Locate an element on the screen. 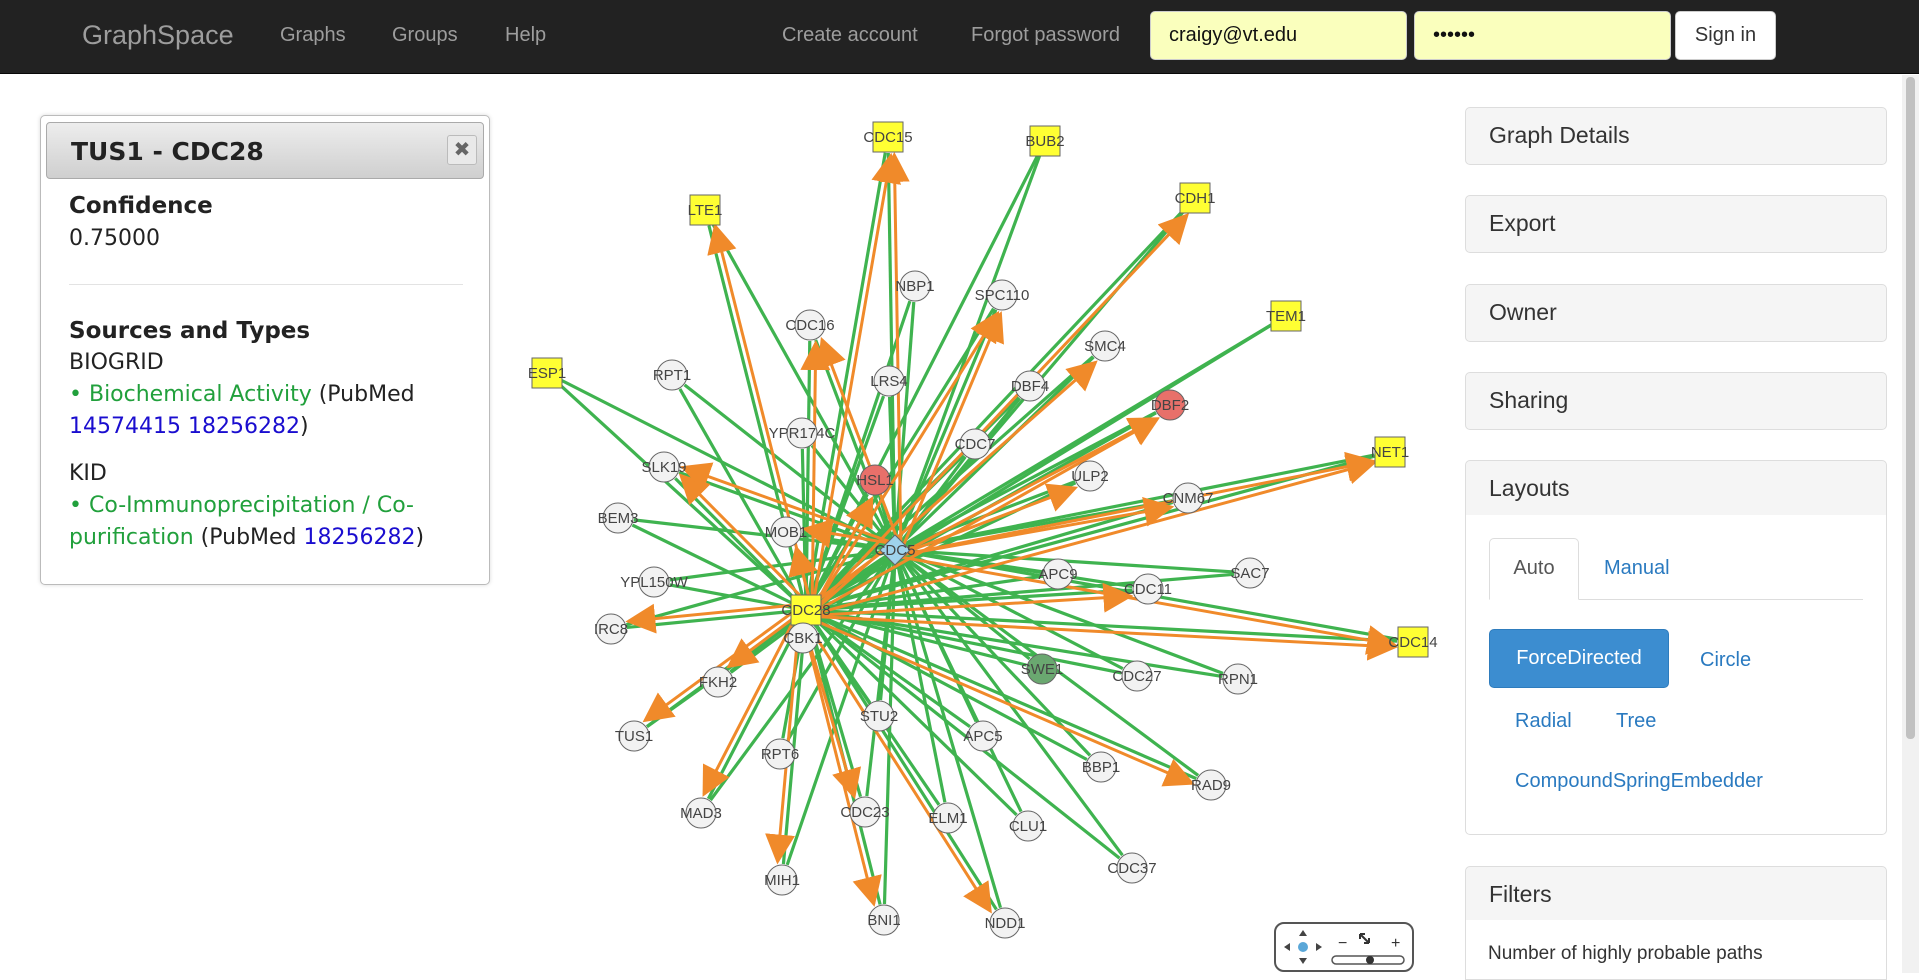 Image resolution: width=1919 pixels, height=980 pixels. node-label: NDD1 is located at coordinates (1005, 923).